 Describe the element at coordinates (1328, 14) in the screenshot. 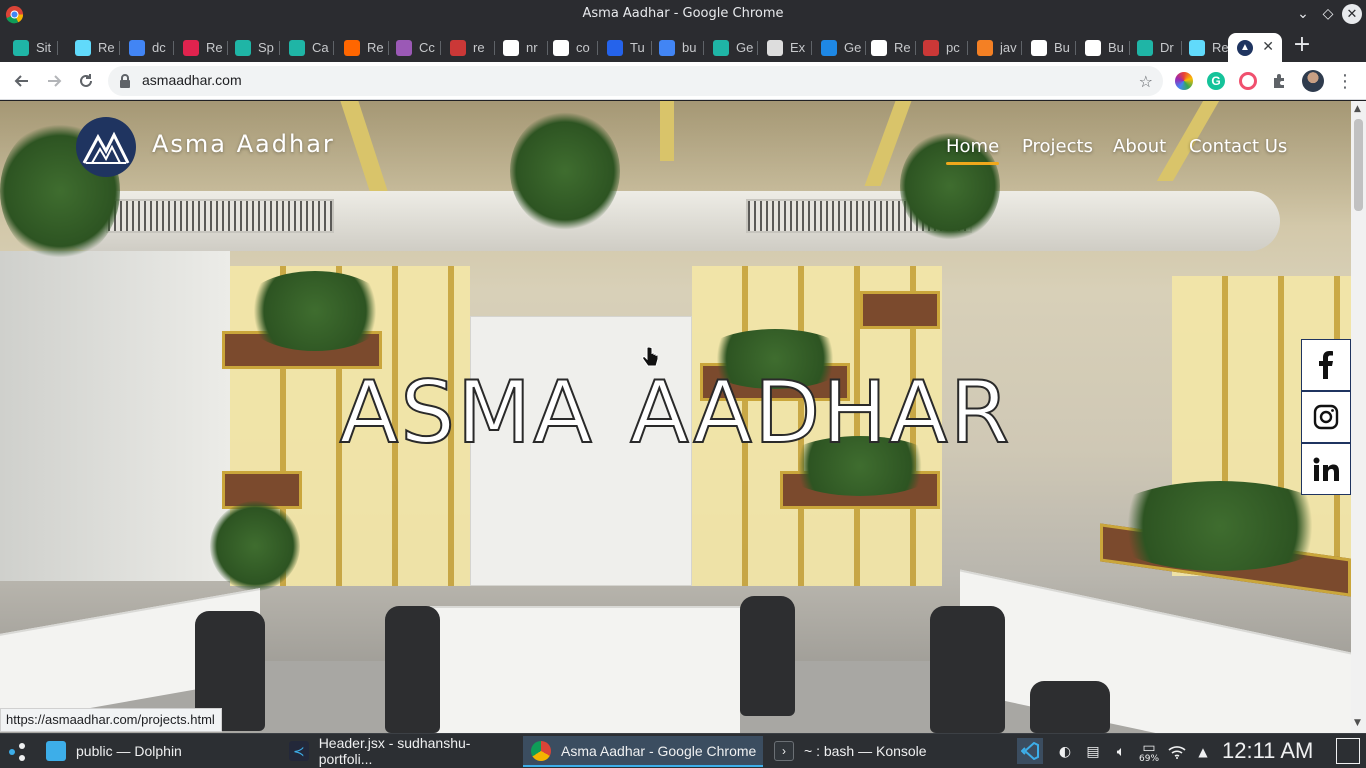

I see `maximize-diamond-icon: ◇` at that location.